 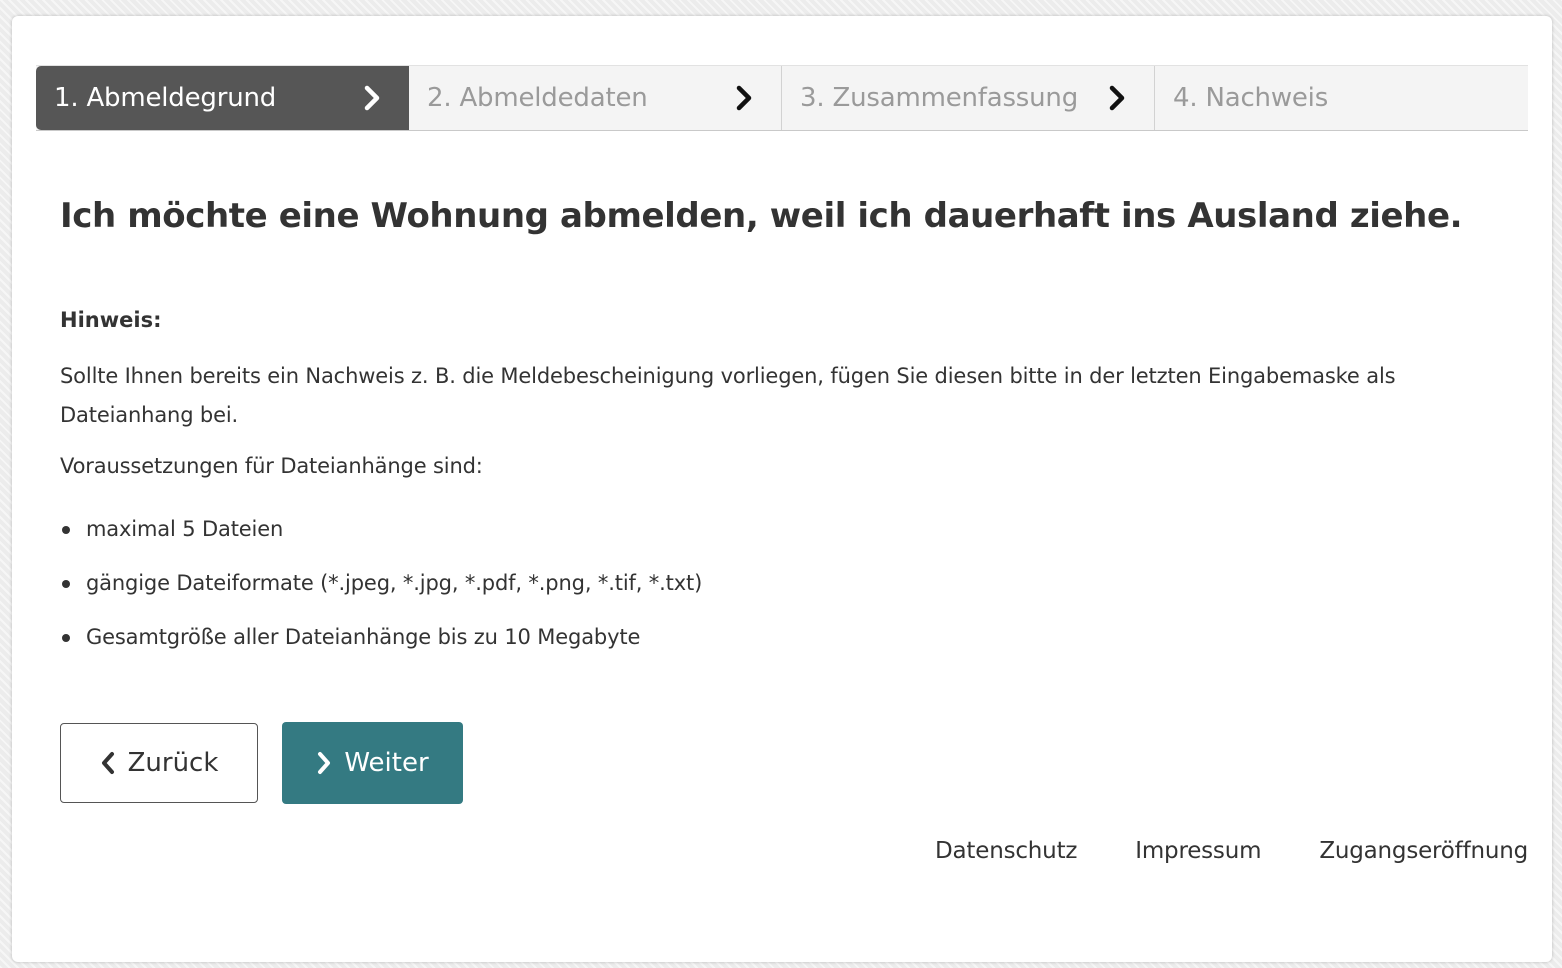 What do you see at coordinates (386, 763) in the screenshot?
I see `next-button-label: Weiter` at bounding box center [386, 763].